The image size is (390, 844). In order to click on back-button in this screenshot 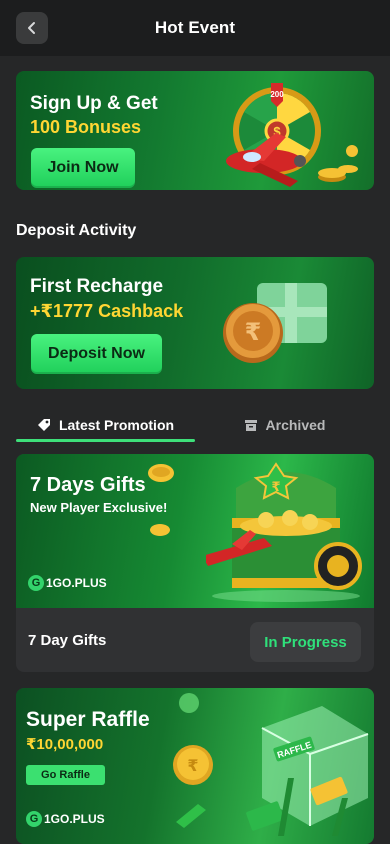, I will do `click(32, 28)`.